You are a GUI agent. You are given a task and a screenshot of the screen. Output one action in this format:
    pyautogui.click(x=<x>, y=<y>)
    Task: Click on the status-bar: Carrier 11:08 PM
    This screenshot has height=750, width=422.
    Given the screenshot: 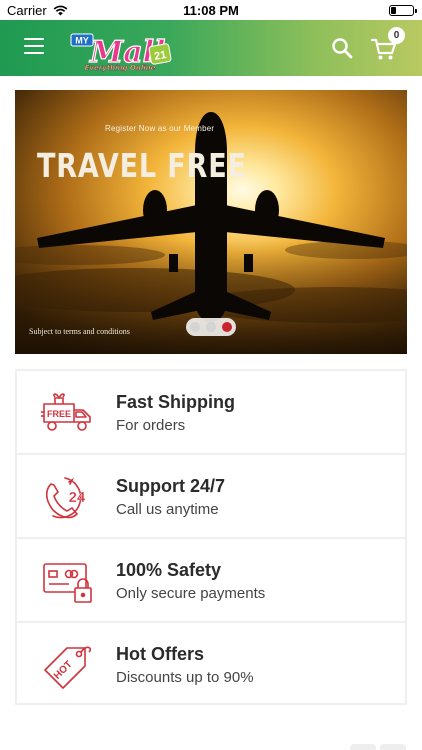 What is the action you would take?
    pyautogui.click(x=211, y=10)
    